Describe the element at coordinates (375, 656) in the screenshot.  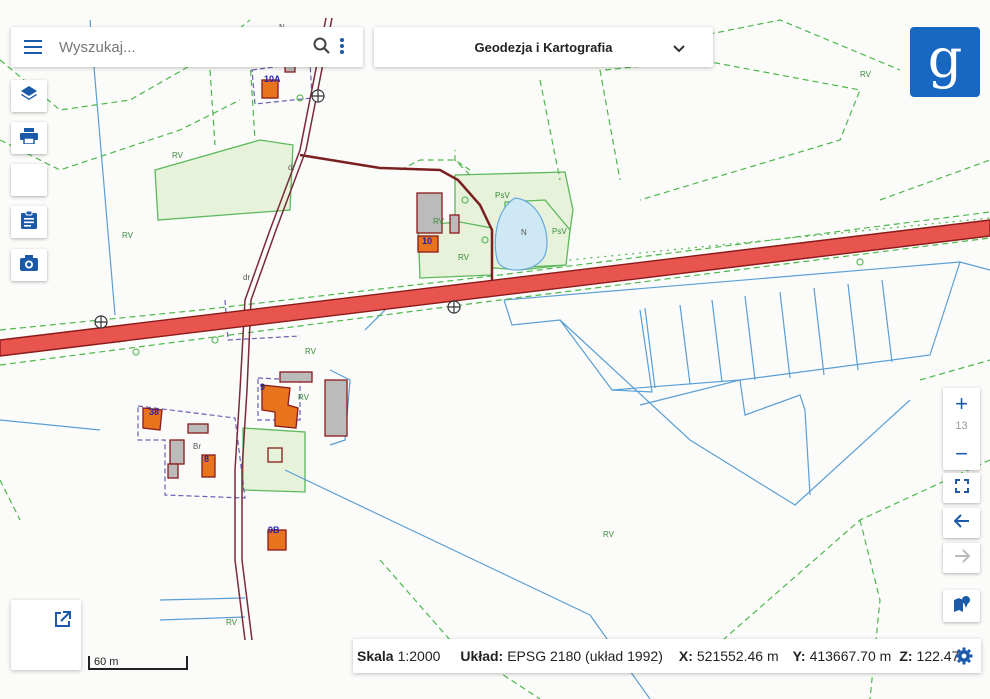
I see `scale-label: Skala` at that location.